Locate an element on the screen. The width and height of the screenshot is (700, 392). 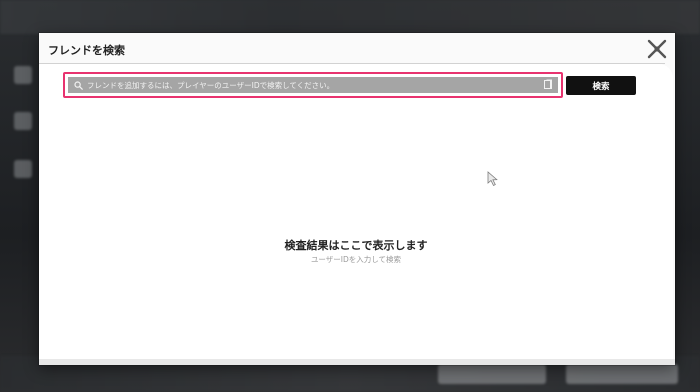
background-top-bar is located at coordinates (350, 17).